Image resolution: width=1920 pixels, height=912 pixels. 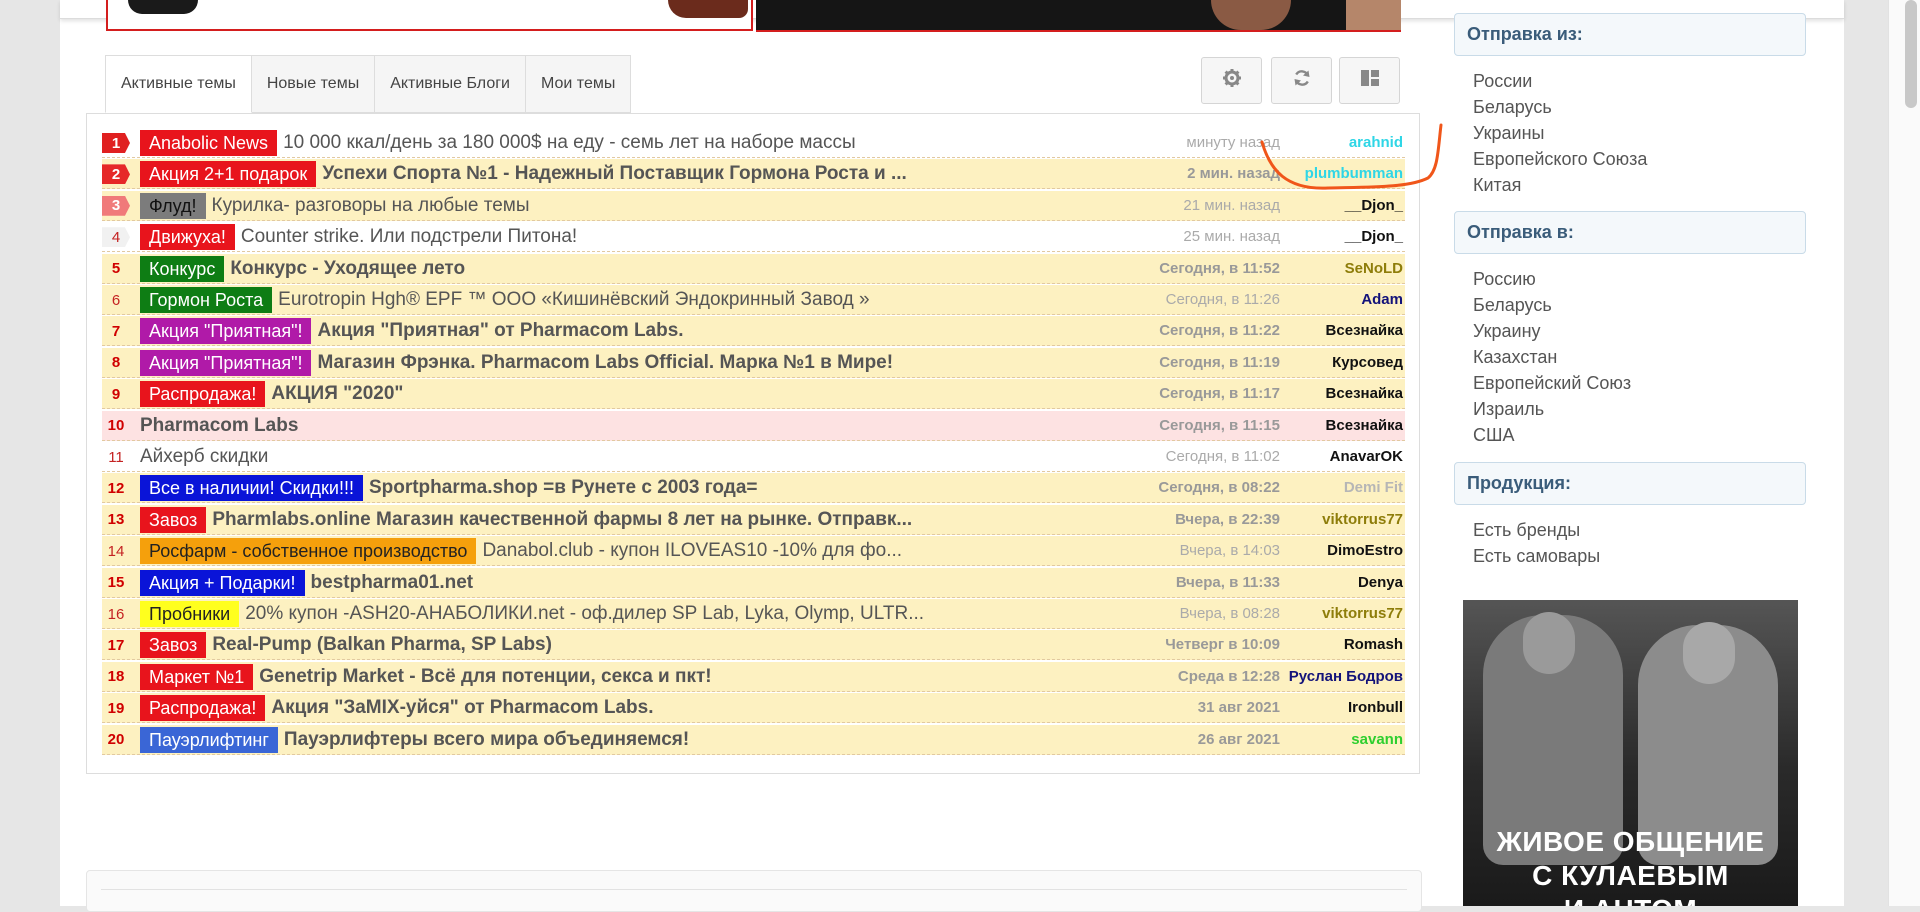 I want to click on topic-last-author: savann, so click(x=1302, y=739).